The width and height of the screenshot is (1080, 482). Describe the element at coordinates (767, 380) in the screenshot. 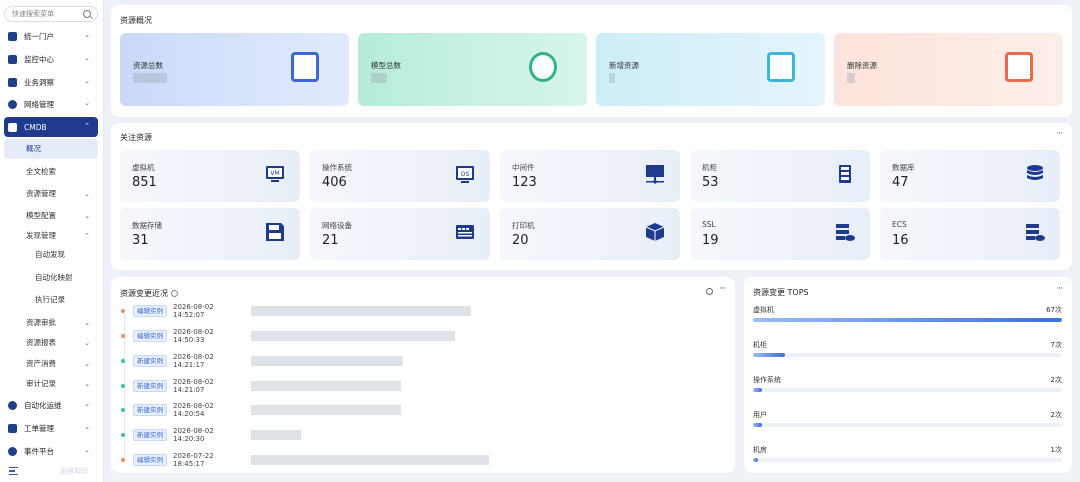

I see `tops-name: 操作系统` at that location.